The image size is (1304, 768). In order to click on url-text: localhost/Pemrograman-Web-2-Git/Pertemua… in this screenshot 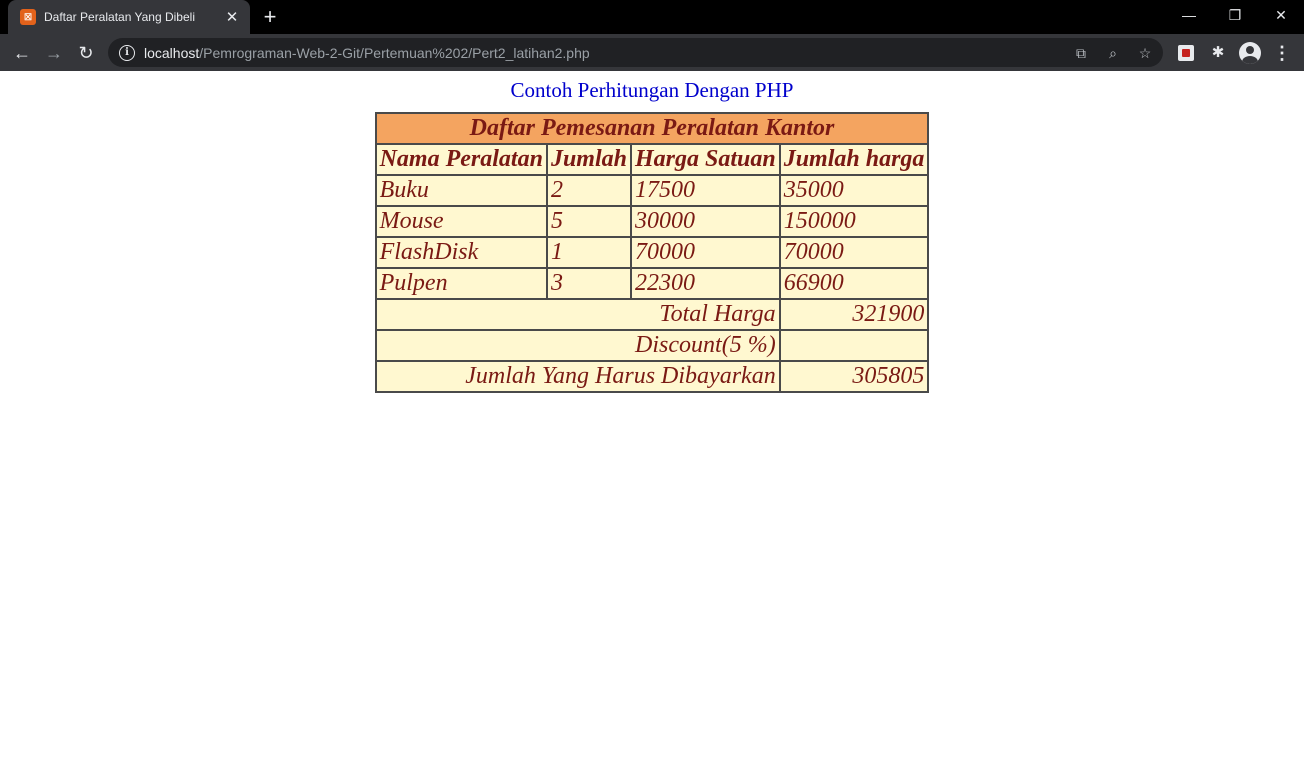, I will do `click(367, 53)`.